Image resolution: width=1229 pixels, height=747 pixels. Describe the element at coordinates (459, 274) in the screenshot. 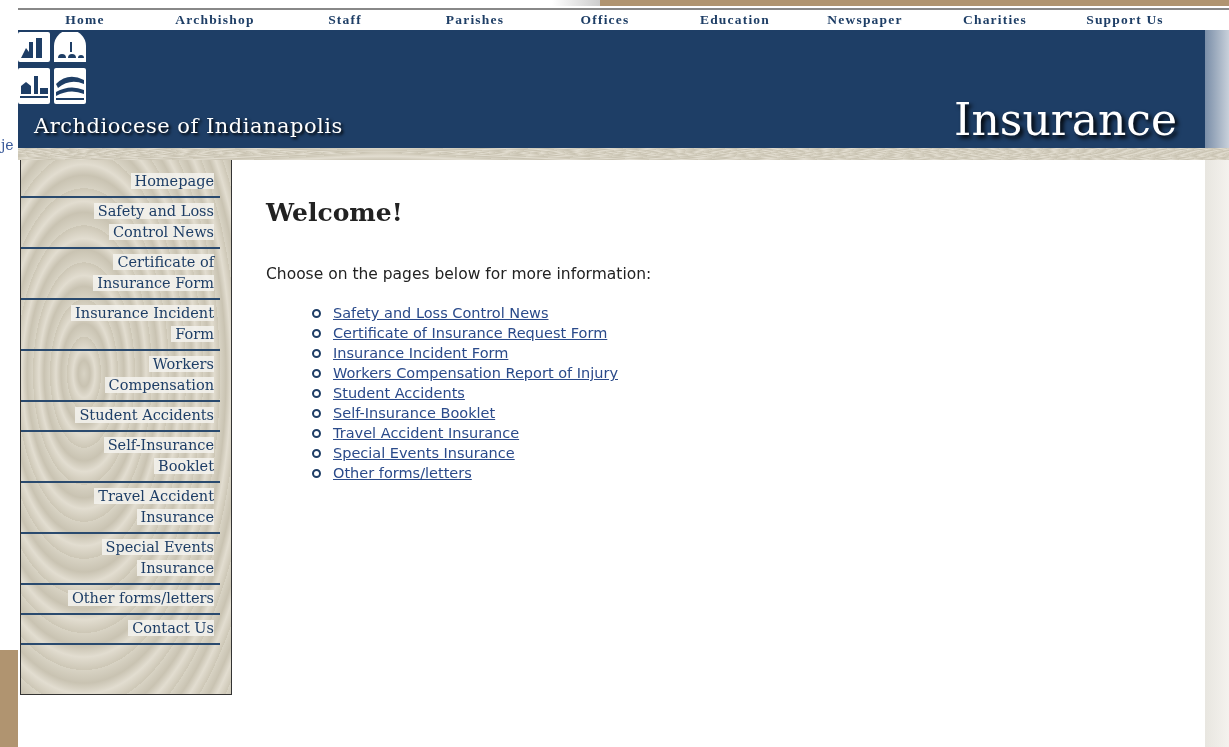

I see `intro-text: Choose on the pages below for more information:` at that location.